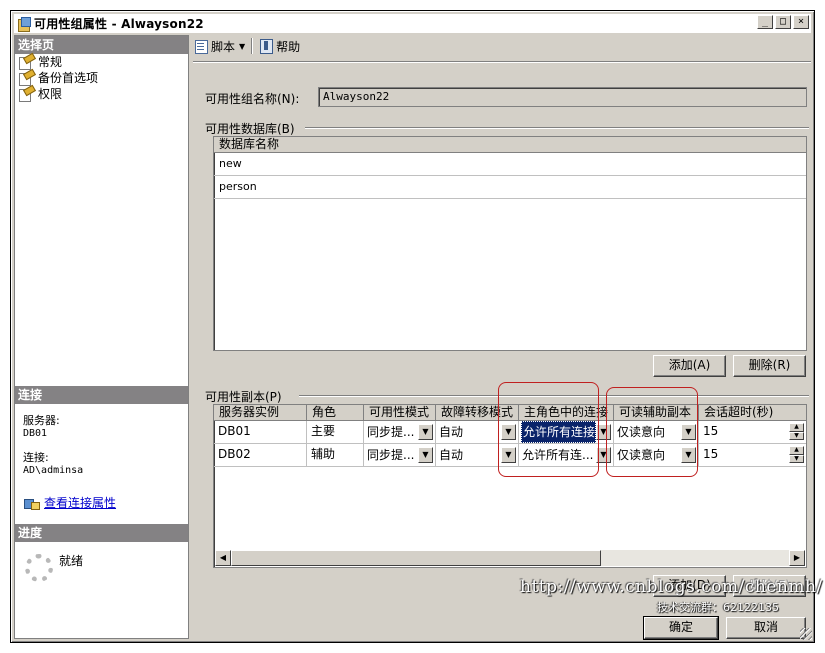 The width and height of the screenshot is (825, 653). I want to click on connection-header: 连接, so click(101, 395).